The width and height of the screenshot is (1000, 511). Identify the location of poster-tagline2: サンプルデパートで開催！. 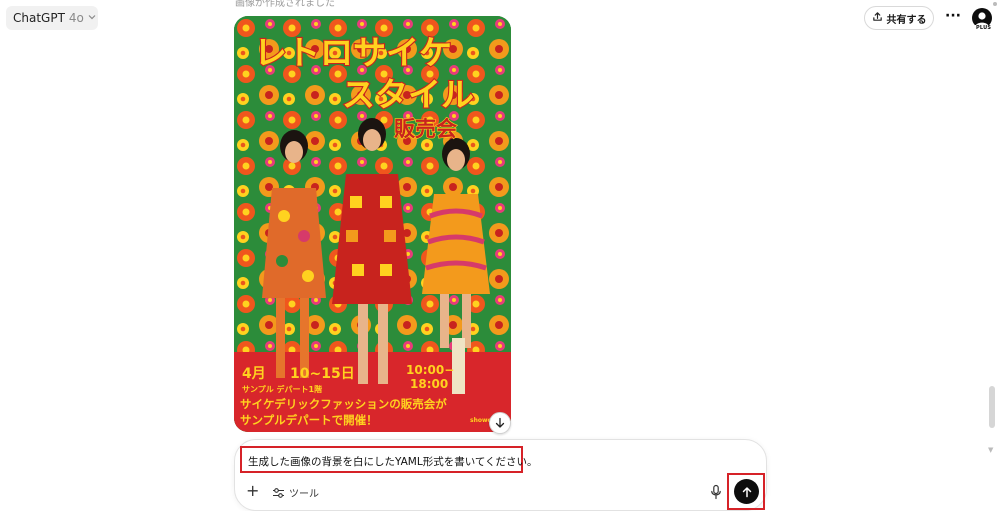
(309, 420).